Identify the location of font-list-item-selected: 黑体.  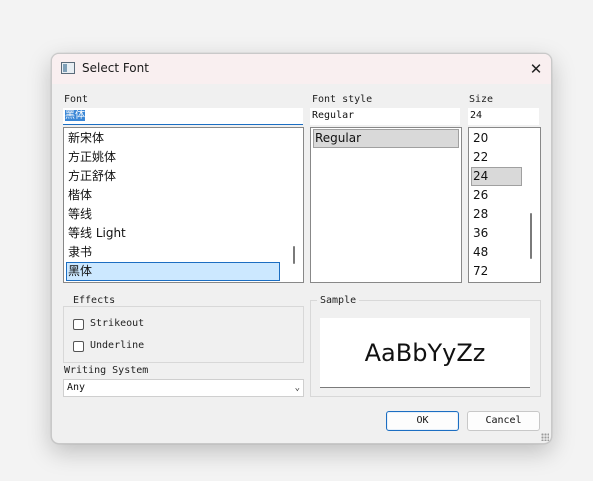
(173, 271).